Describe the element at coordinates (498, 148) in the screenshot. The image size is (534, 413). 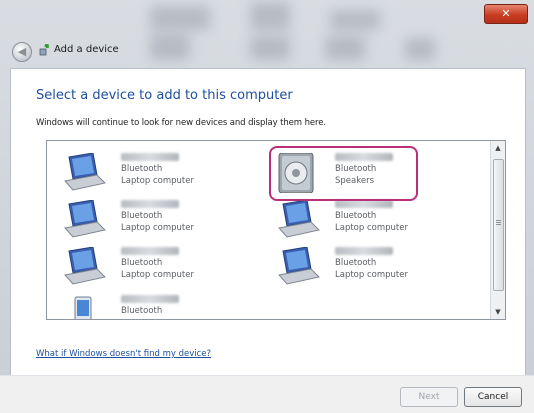
I see `scroll-up-icon: ▲` at that location.